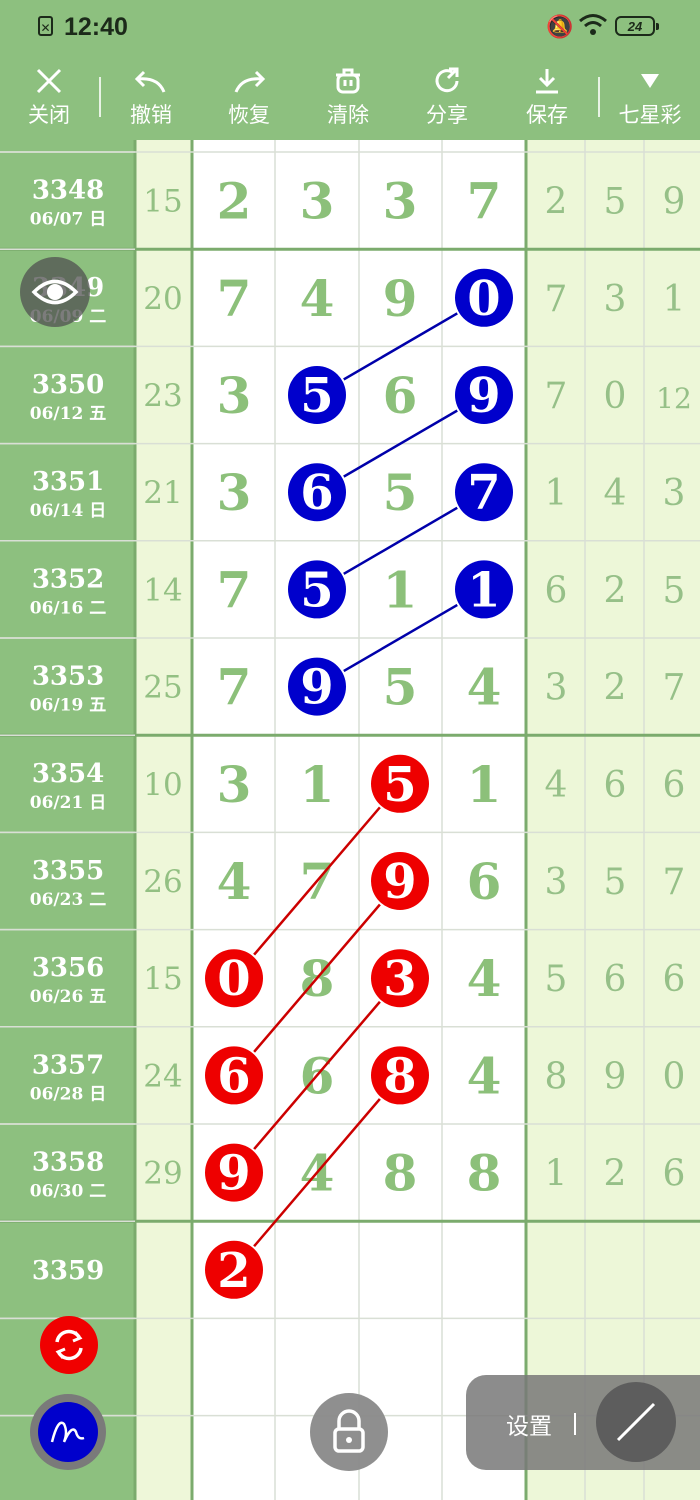  What do you see at coordinates (615, 396) in the screenshot?
I see `right-digit: 0` at bounding box center [615, 396].